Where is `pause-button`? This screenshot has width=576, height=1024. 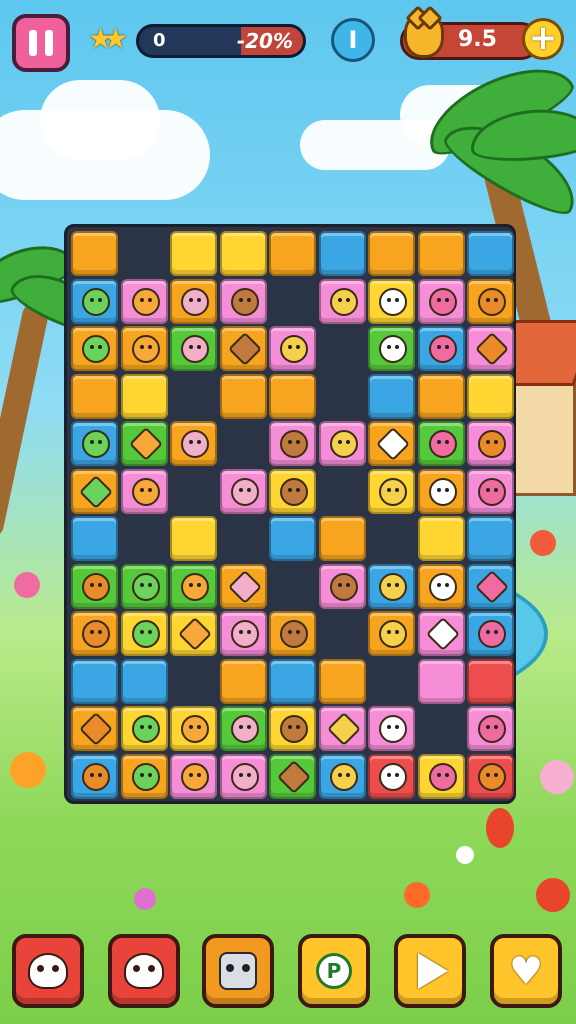 pause-button is located at coordinates (41, 43).